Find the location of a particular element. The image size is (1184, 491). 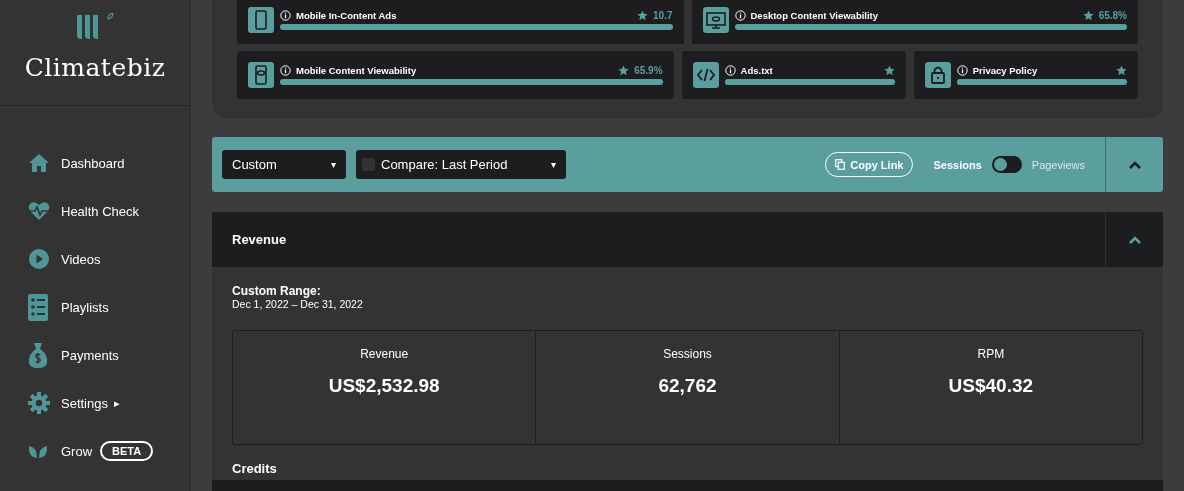

stat-label: Sessions is located at coordinates (687, 354).